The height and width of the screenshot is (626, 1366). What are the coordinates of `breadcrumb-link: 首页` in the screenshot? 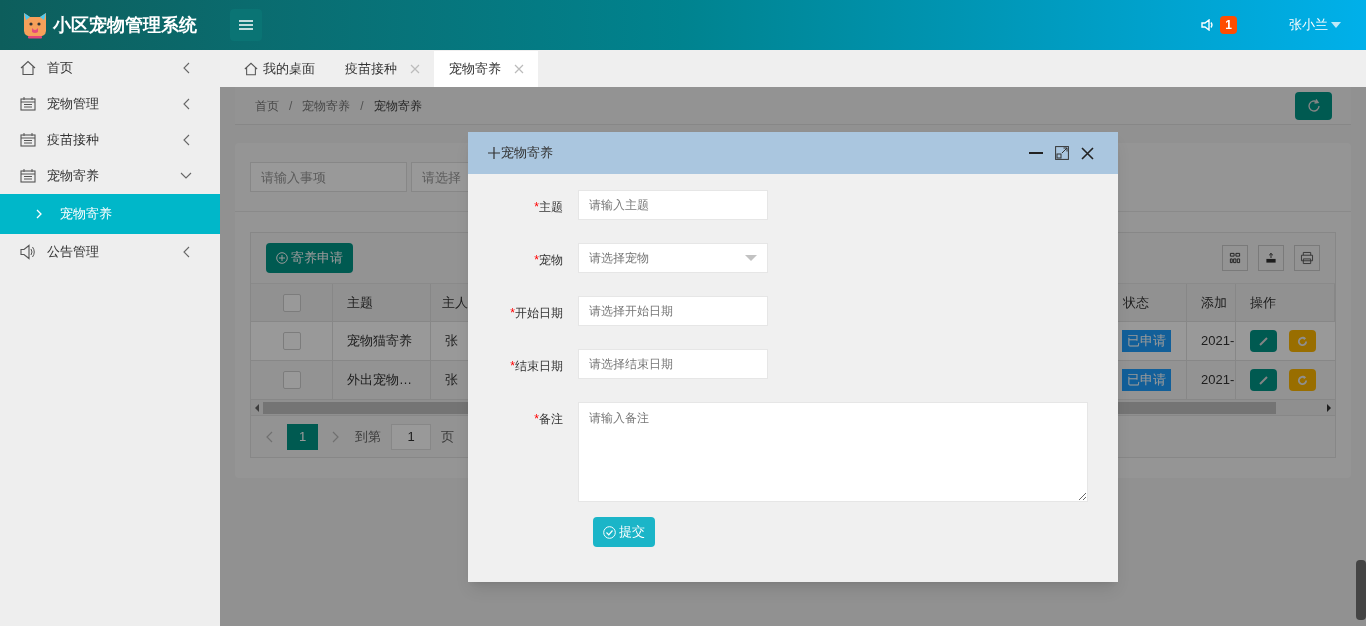 It's located at (267, 105).